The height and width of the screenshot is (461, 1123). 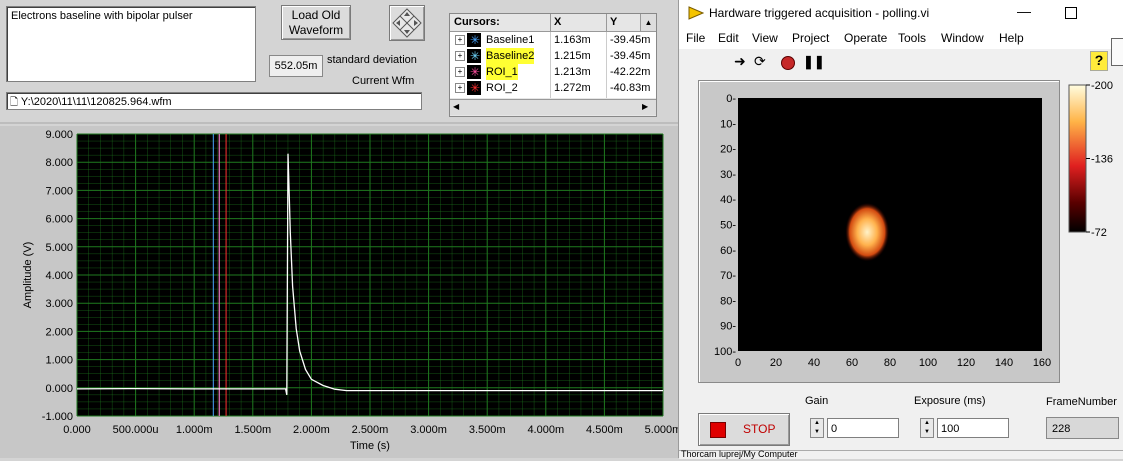 What do you see at coordinates (339, 123) in the screenshot?
I see `panel-divider` at bounding box center [339, 123].